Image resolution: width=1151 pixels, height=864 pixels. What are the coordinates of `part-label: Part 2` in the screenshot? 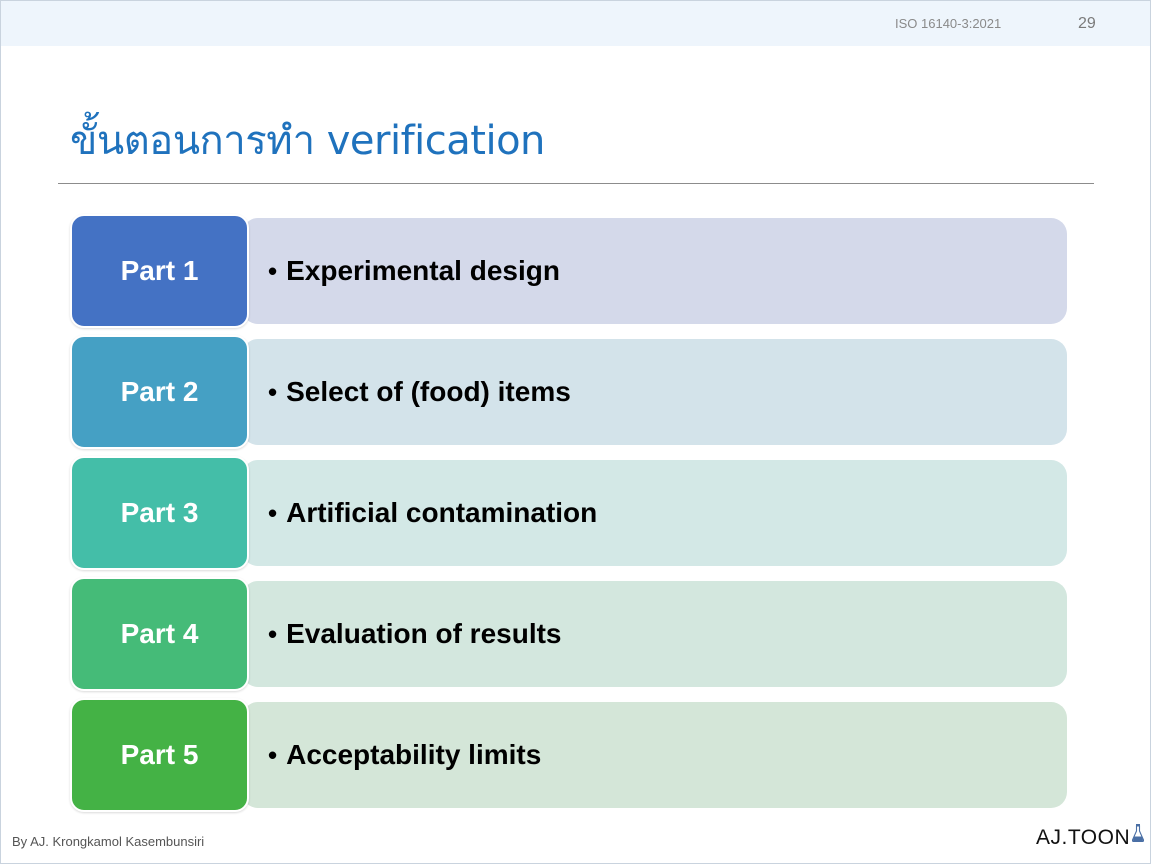 It's located at (159, 391).